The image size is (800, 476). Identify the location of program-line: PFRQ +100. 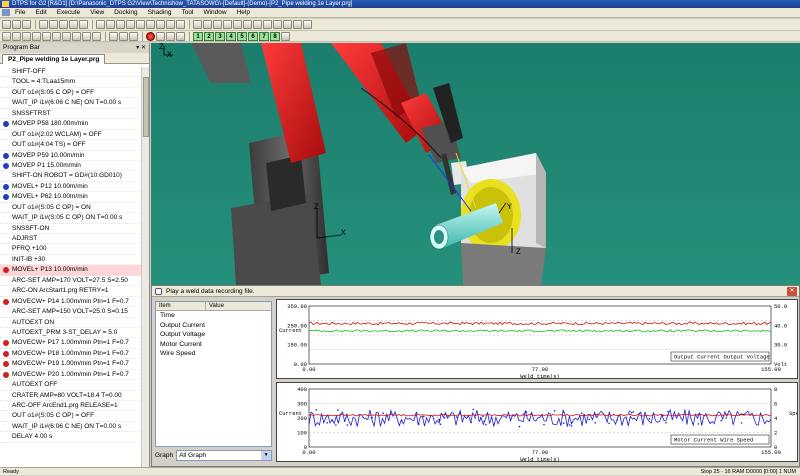
(71, 249).